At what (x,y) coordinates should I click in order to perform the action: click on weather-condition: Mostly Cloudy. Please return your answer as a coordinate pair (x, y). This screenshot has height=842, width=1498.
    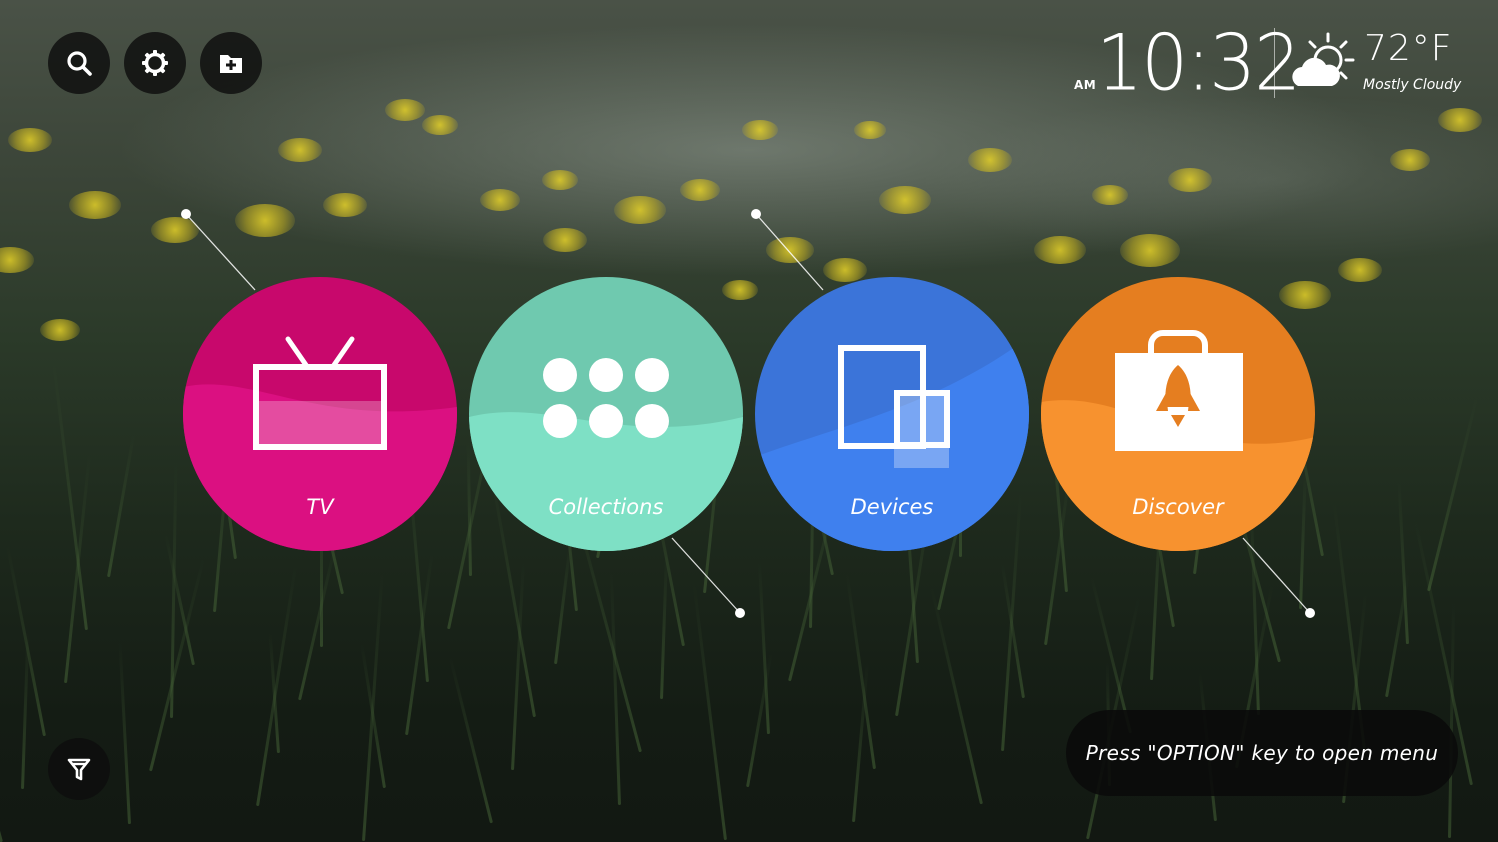
    Looking at the image, I should click on (1412, 85).